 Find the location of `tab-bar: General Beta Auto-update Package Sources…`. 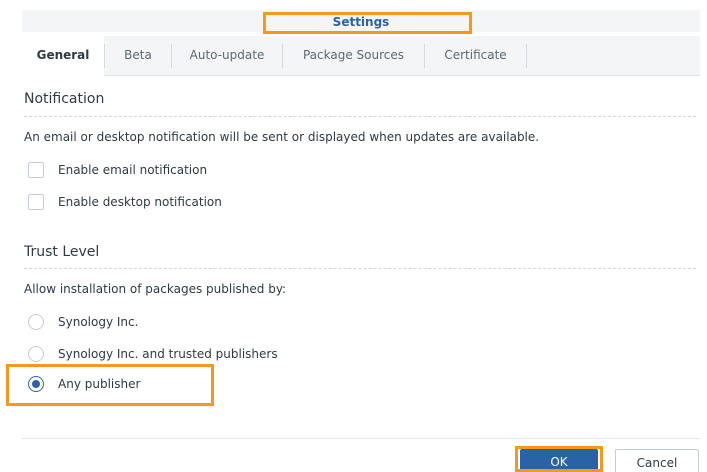

tab-bar: General Beta Auto-update Package Sources… is located at coordinates (361, 56).